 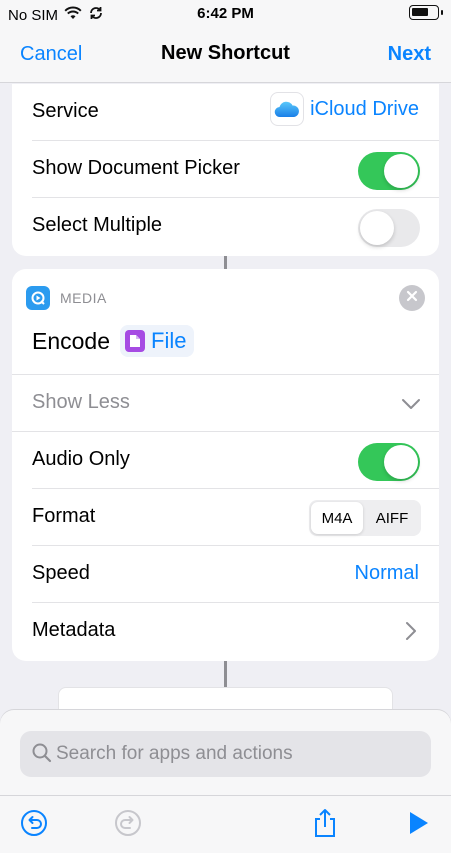 I want to click on service-label: Service, so click(x=65, y=111).